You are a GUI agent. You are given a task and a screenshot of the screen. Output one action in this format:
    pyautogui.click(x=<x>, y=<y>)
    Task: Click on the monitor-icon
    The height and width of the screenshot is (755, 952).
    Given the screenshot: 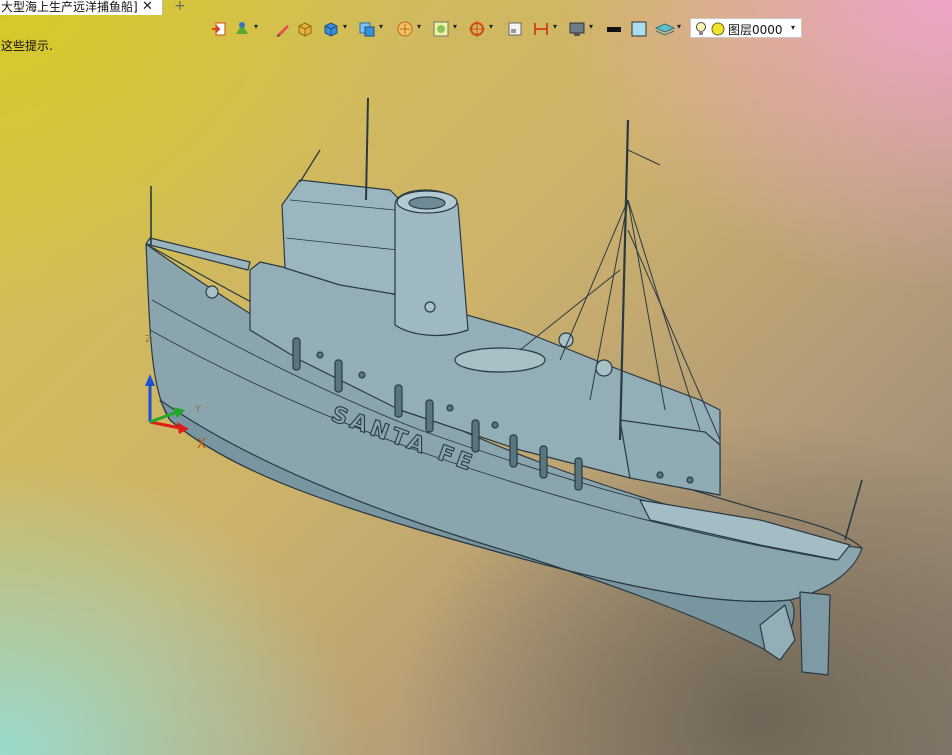 What is the action you would take?
    pyautogui.click(x=577, y=29)
    